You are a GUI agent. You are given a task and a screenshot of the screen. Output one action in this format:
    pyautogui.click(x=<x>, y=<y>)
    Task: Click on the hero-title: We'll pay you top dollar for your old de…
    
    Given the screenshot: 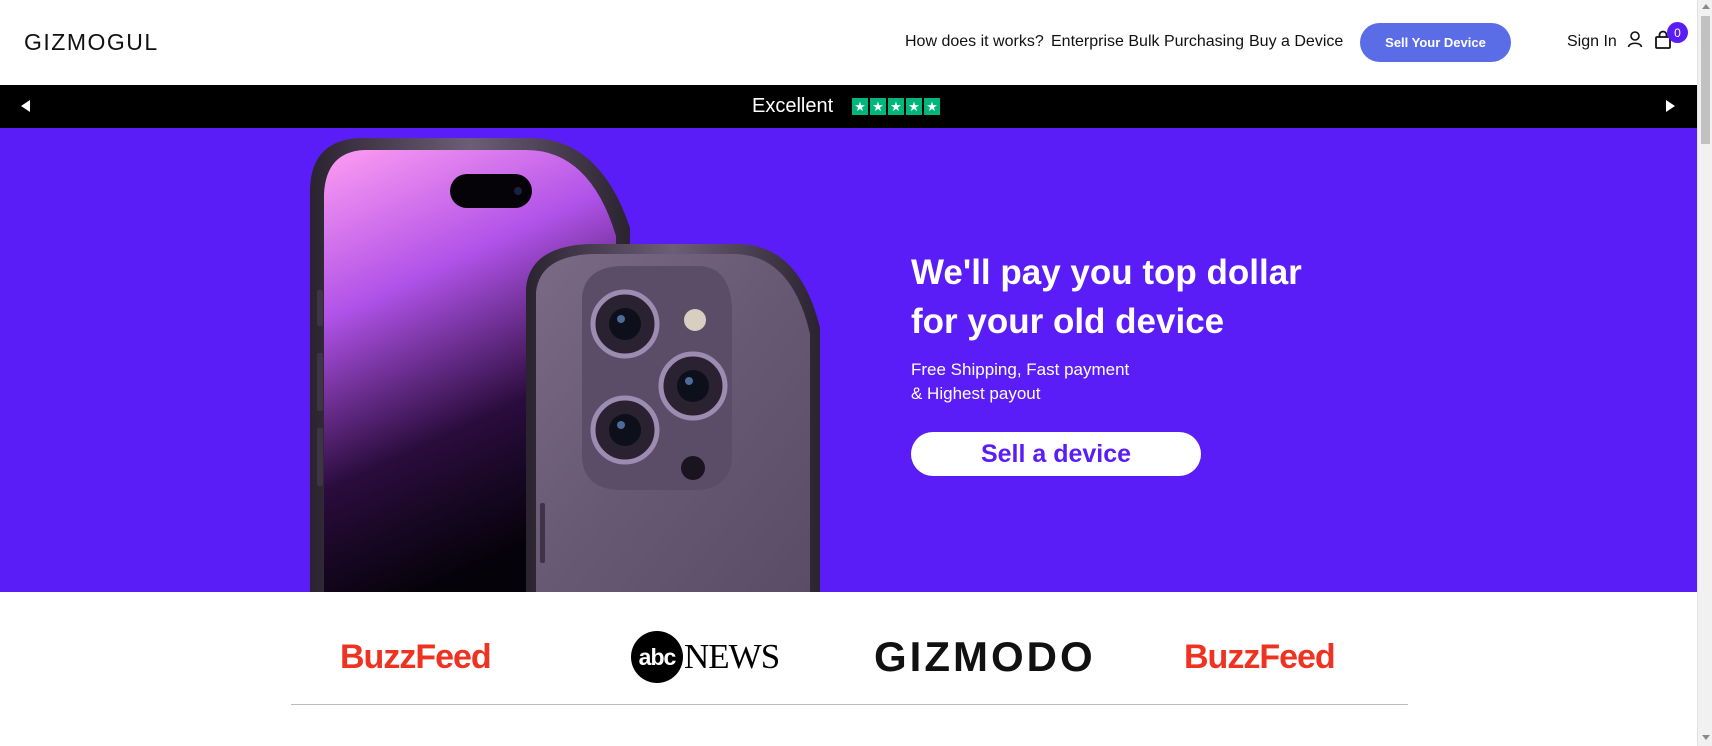 What is the action you would take?
    pyautogui.click(x=1141, y=297)
    